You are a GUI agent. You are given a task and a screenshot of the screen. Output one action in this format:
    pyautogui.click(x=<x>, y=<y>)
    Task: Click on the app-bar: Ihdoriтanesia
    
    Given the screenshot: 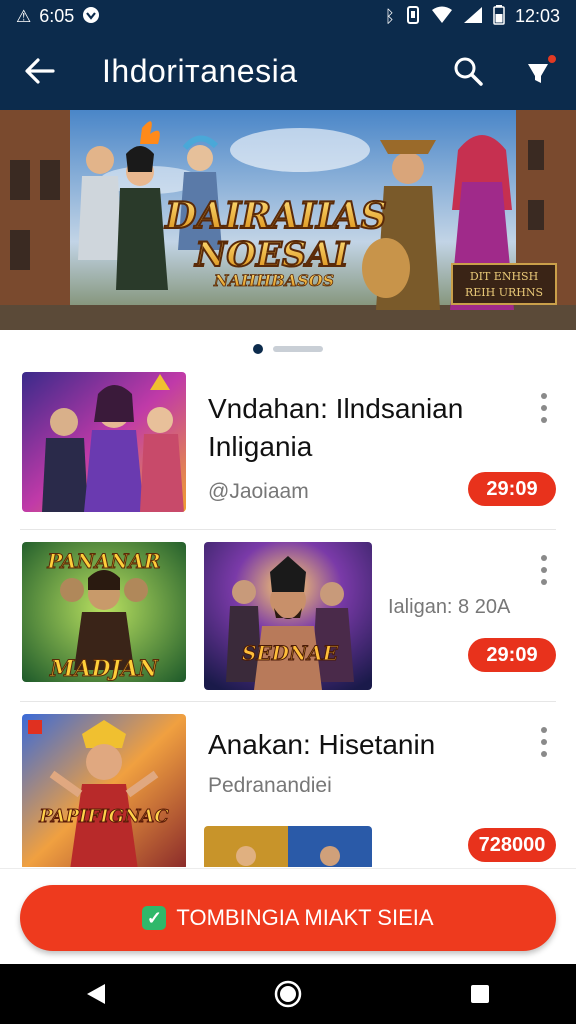 What is the action you would take?
    pyautogui.click(x=288, y=71)
    